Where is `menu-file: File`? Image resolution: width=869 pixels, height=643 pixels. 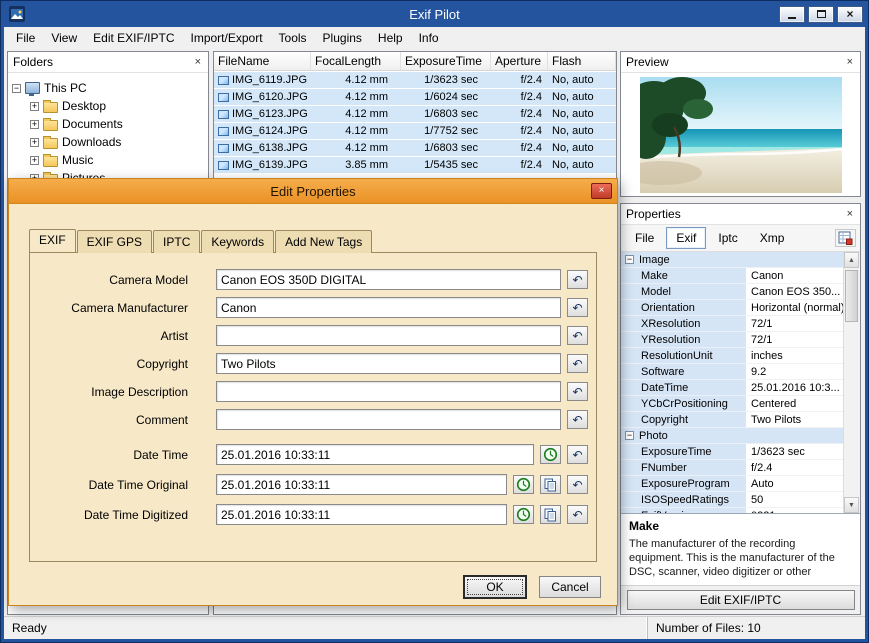
menu-file: File is located at coordinates (25, 38).